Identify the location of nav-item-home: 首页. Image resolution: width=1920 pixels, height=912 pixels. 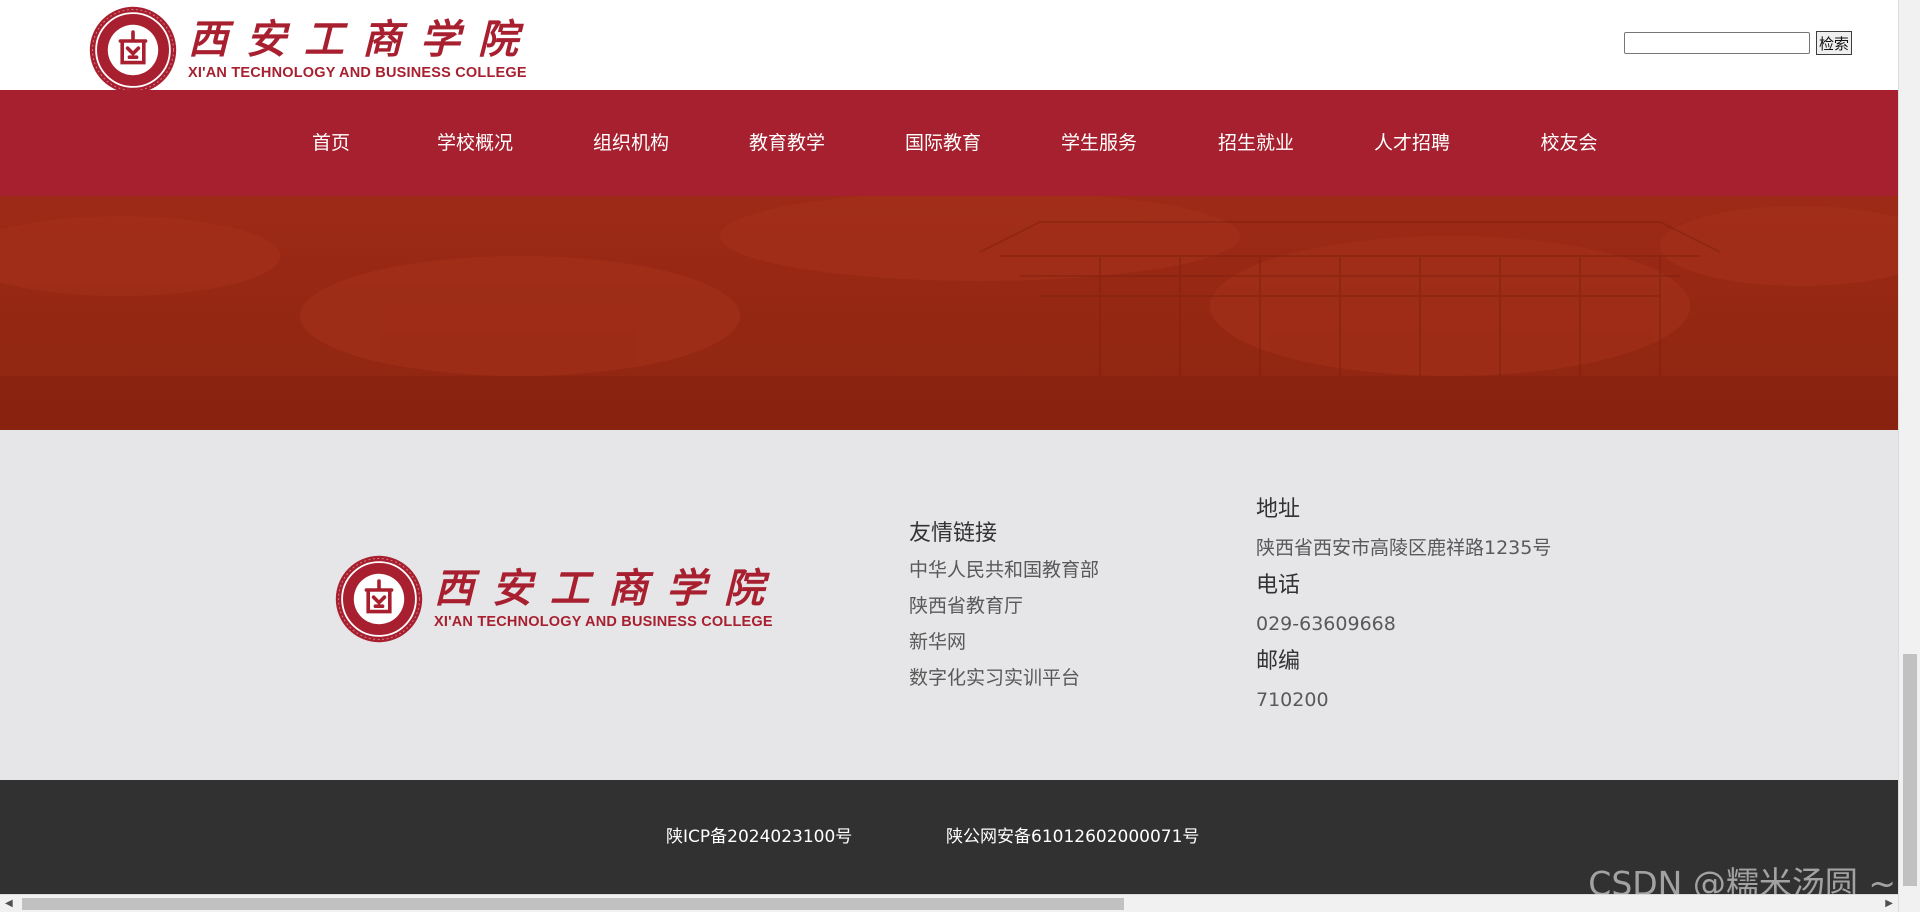
(331, 143).